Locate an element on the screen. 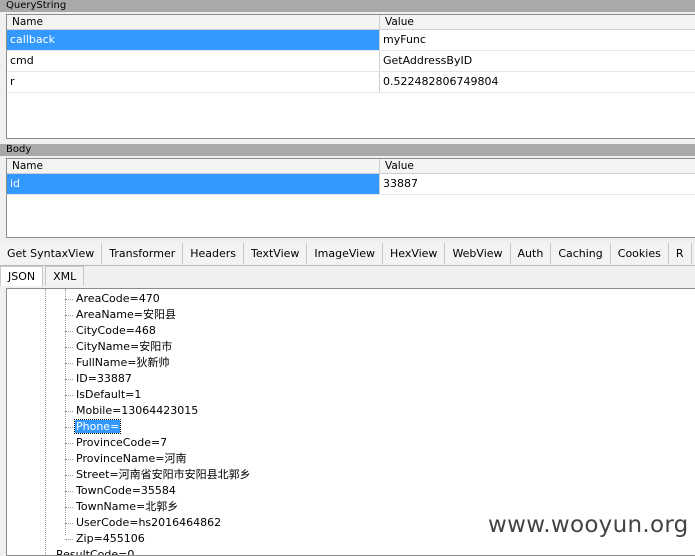 The width and height of the screenshot is (695, 556). tree-node-selected: Phone= is located at coordinates (93, 427).